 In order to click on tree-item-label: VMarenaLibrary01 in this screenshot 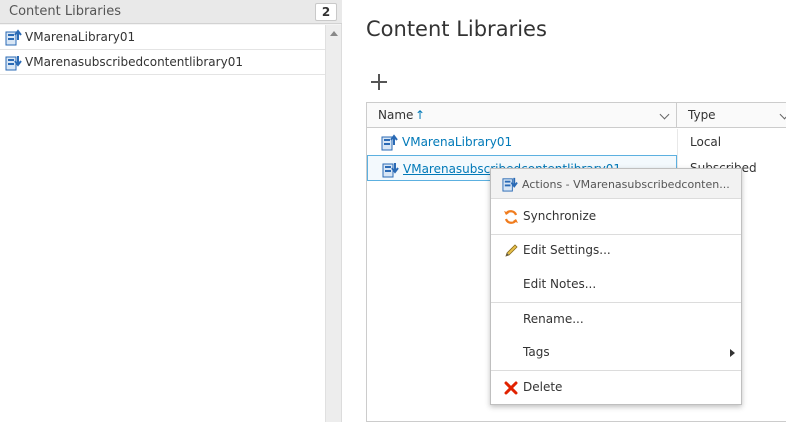, I will do `click(80, 37)`.